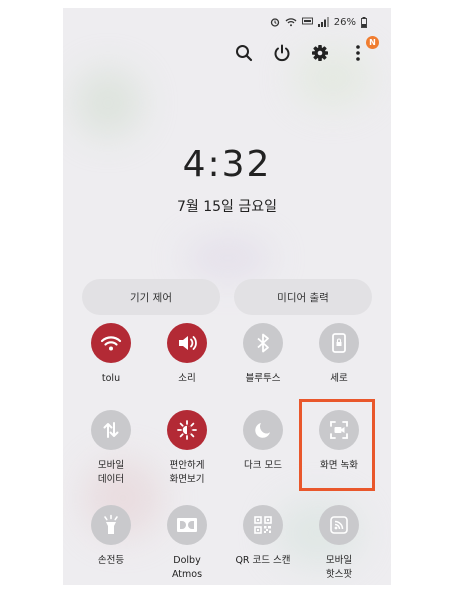 Image resolution: width=468 pixels, height=590 pixels. I want to click on tile-mobile-data: 모바일 데이터, so click(111, 448).